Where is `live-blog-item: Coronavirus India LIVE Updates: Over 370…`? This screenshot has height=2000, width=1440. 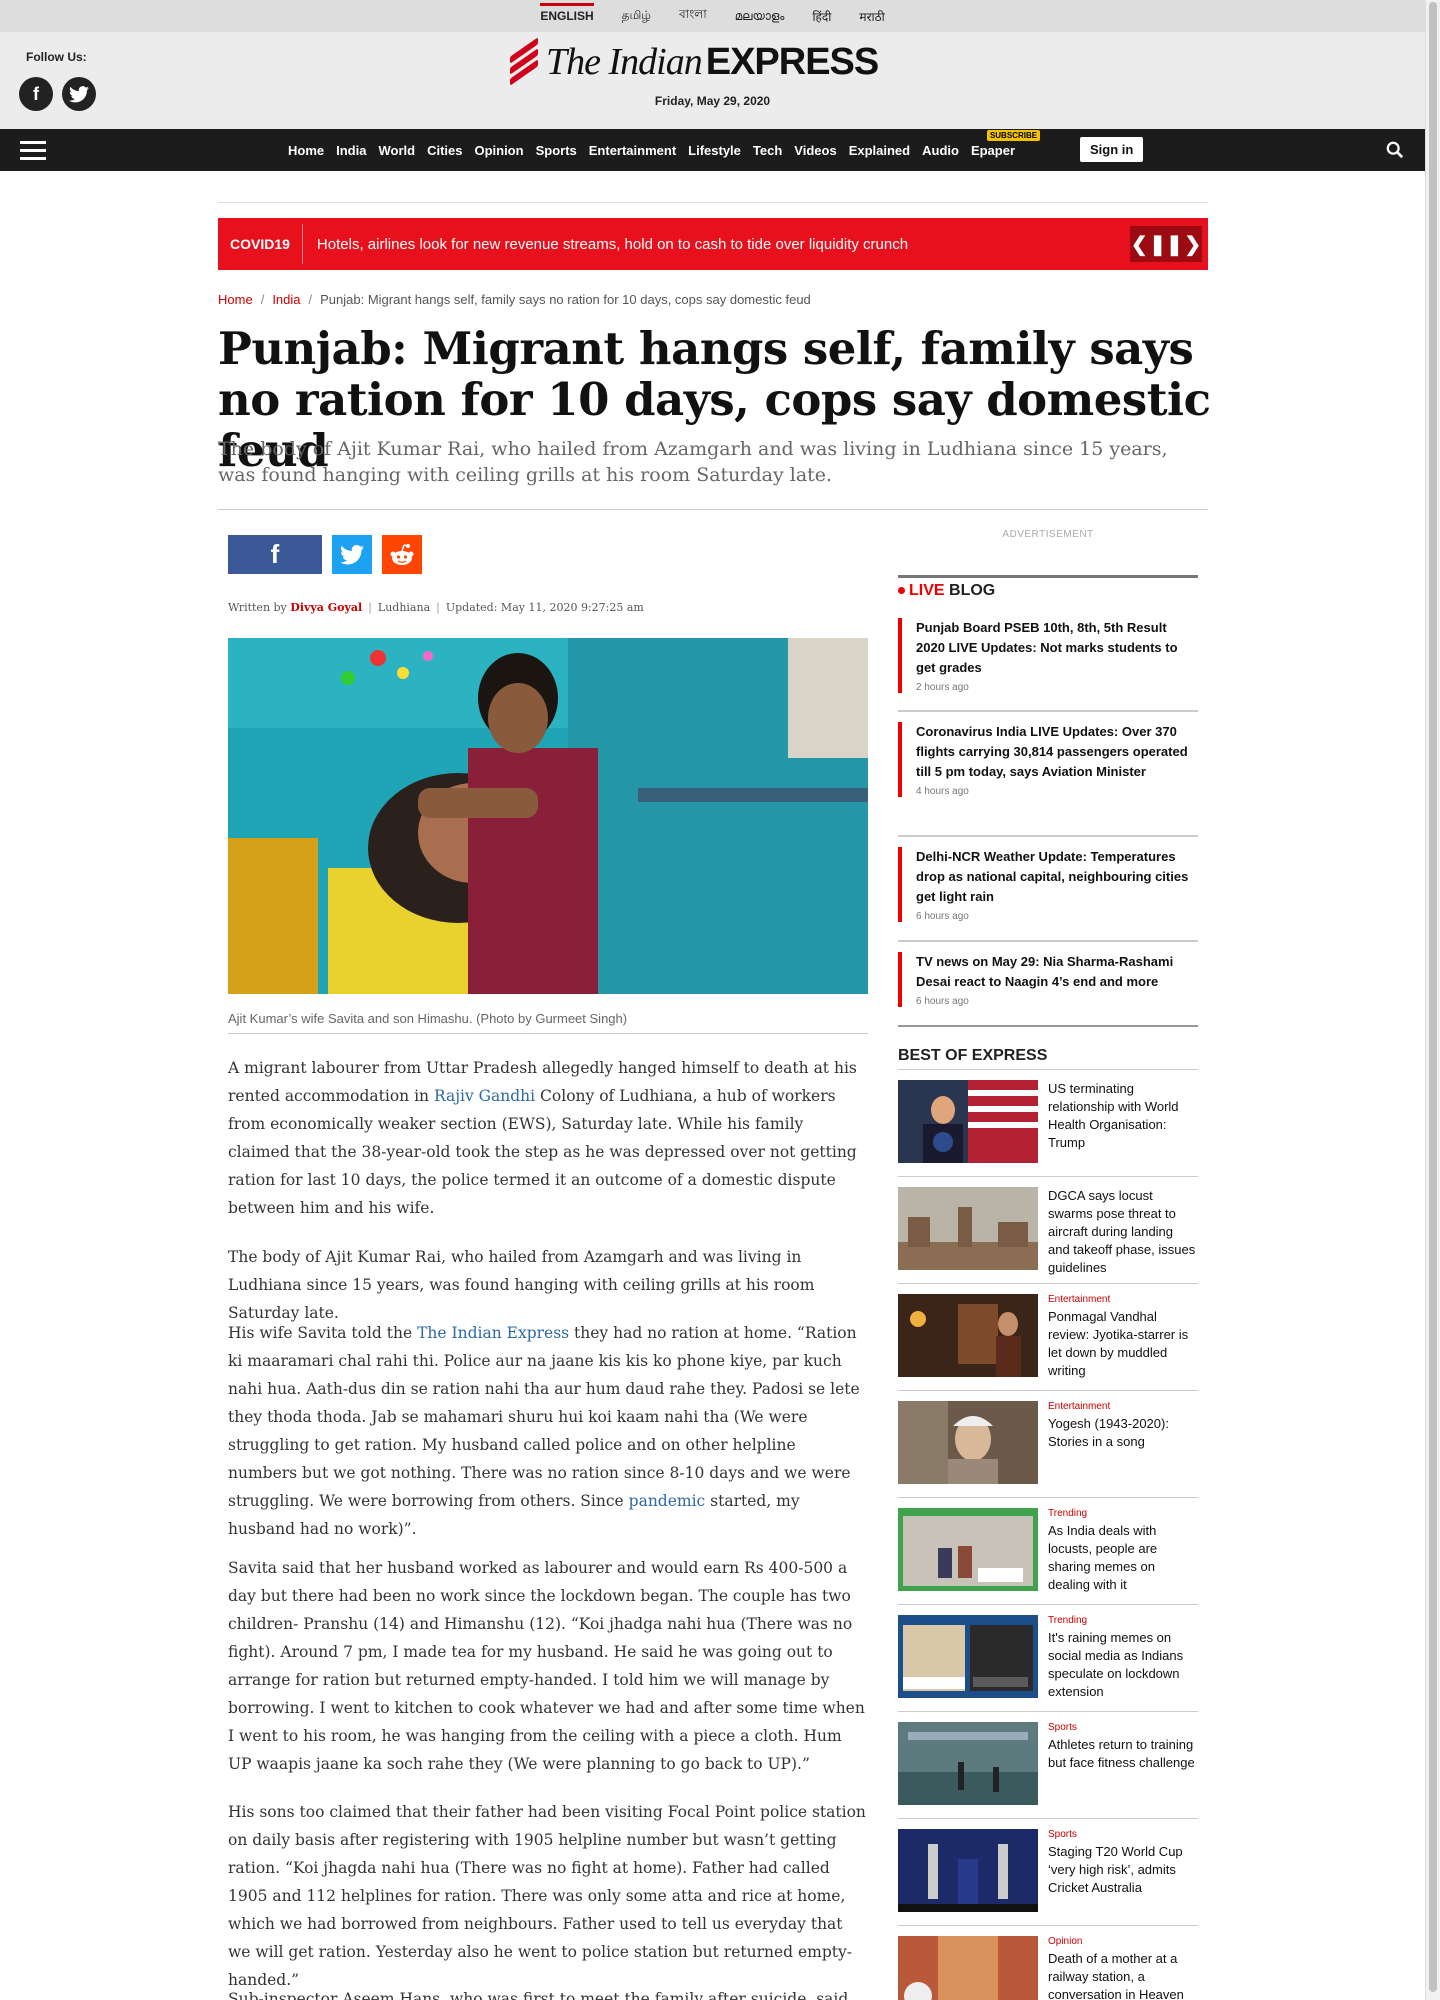 live-blog-item: Coronavirus India LIVE Updates: Over 370… is located at coordinates (1048, 759).